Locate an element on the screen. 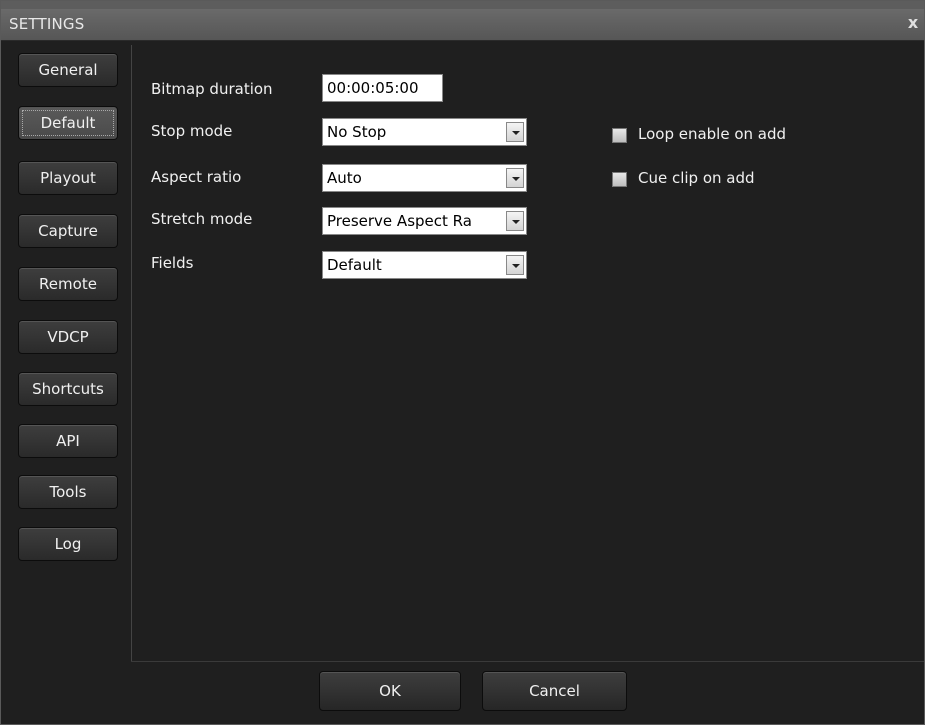 This screenshot has height=725, width=925. fields-value: Default is located at coordinates (354, 265).